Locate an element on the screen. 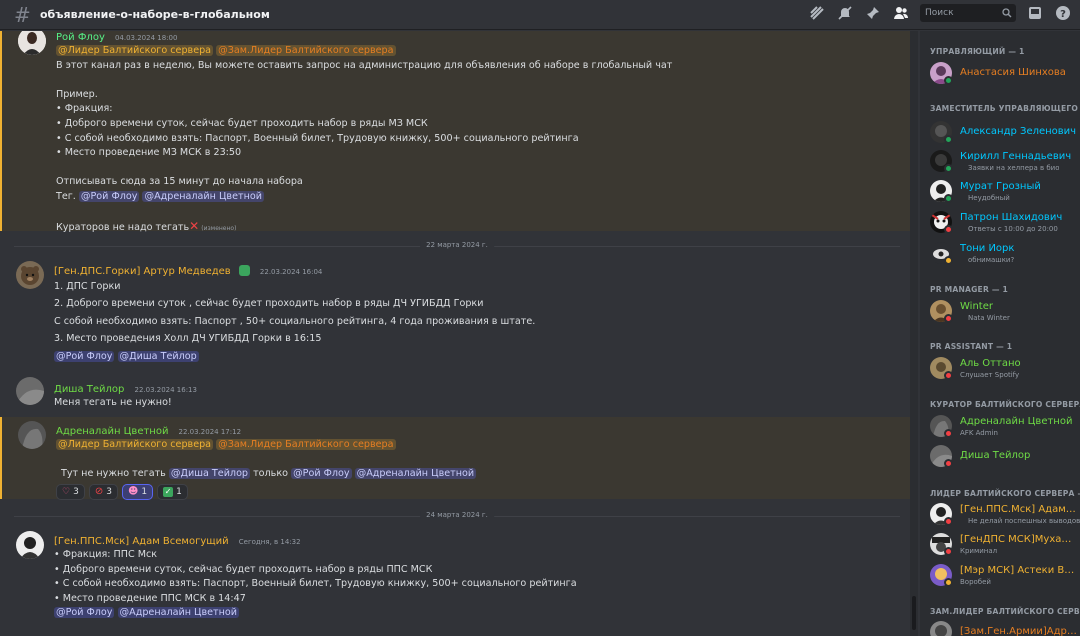 This screenshot has height=636, width=1080. member-group-header: PR ASSISTANT — 1 is located at coordinates (971, 346).